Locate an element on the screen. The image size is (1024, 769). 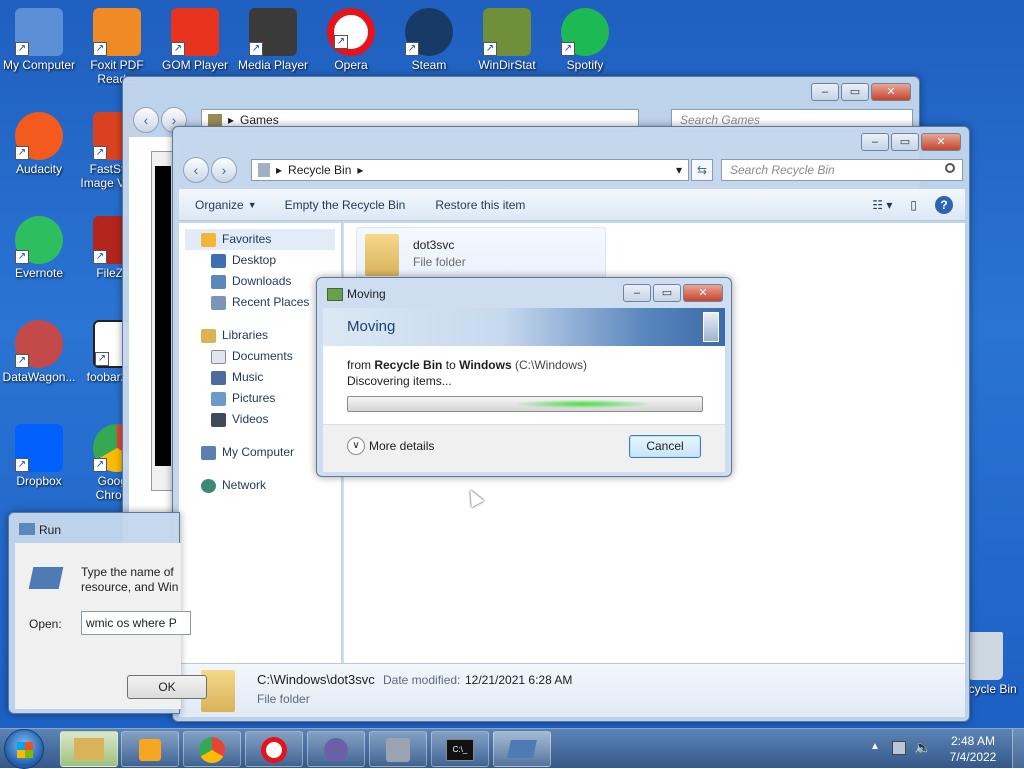
volume-tray-icon: 🔈 is located at coordinates (922, 747).